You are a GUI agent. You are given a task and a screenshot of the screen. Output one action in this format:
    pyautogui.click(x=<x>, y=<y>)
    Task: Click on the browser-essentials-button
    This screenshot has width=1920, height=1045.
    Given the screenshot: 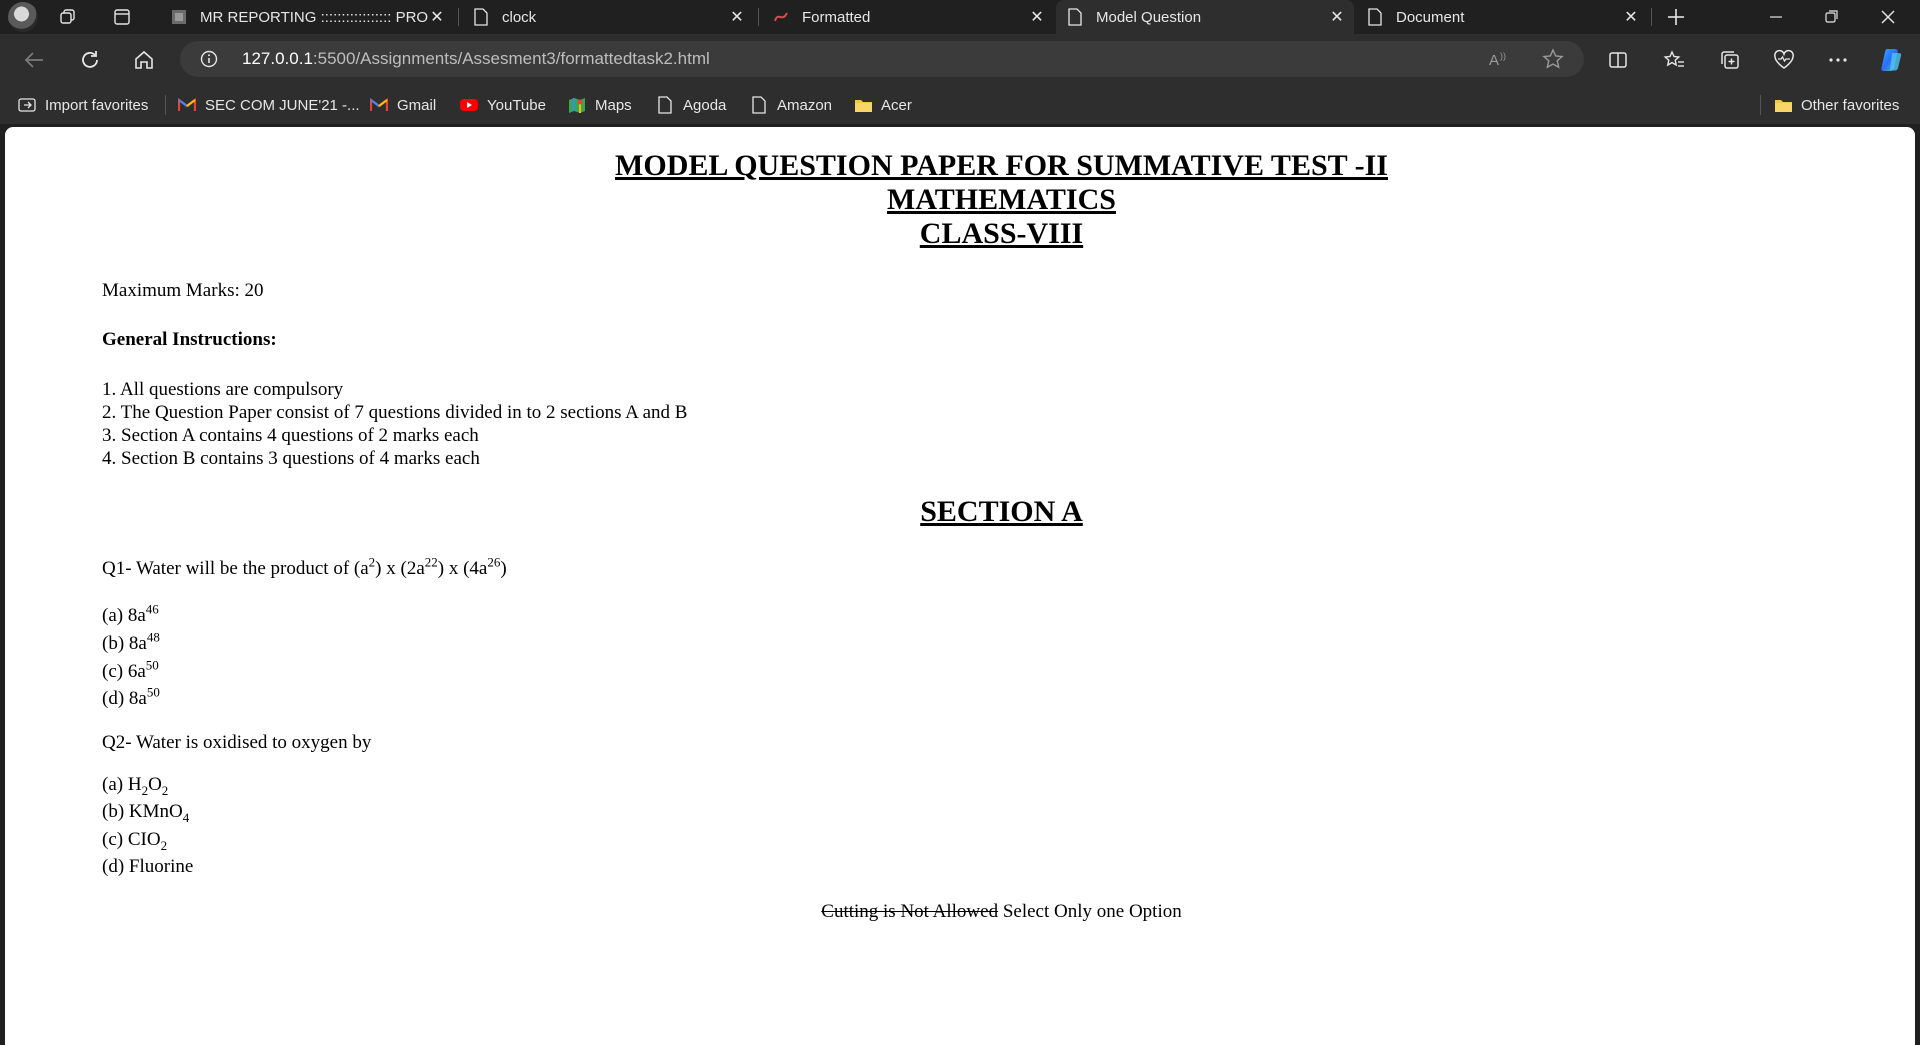 What is the action you would take?
    pyautogui.click(x=1784, y=60)
    